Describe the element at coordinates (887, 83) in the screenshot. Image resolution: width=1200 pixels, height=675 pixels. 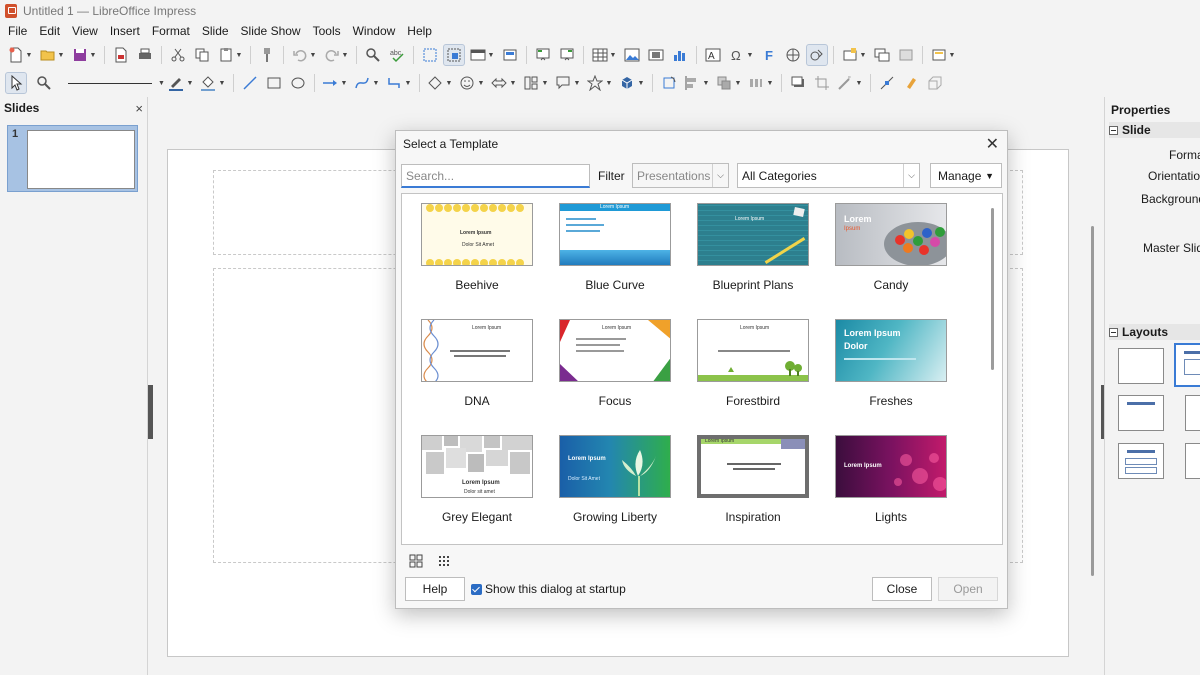
I see `points-button` at that location.